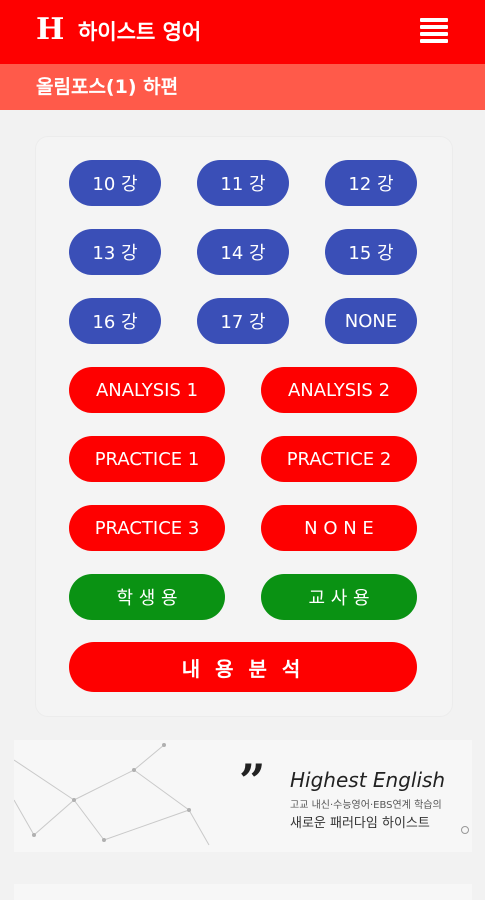  I want to click on none-button: N O N E, so click(339, 528).